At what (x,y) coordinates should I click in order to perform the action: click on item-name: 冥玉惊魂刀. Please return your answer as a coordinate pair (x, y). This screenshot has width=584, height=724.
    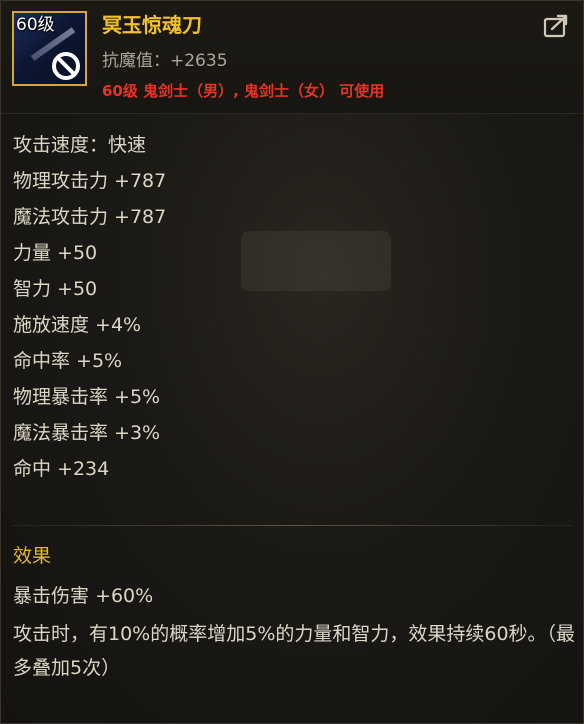
    Looking at the image, I should click on (152, 25).